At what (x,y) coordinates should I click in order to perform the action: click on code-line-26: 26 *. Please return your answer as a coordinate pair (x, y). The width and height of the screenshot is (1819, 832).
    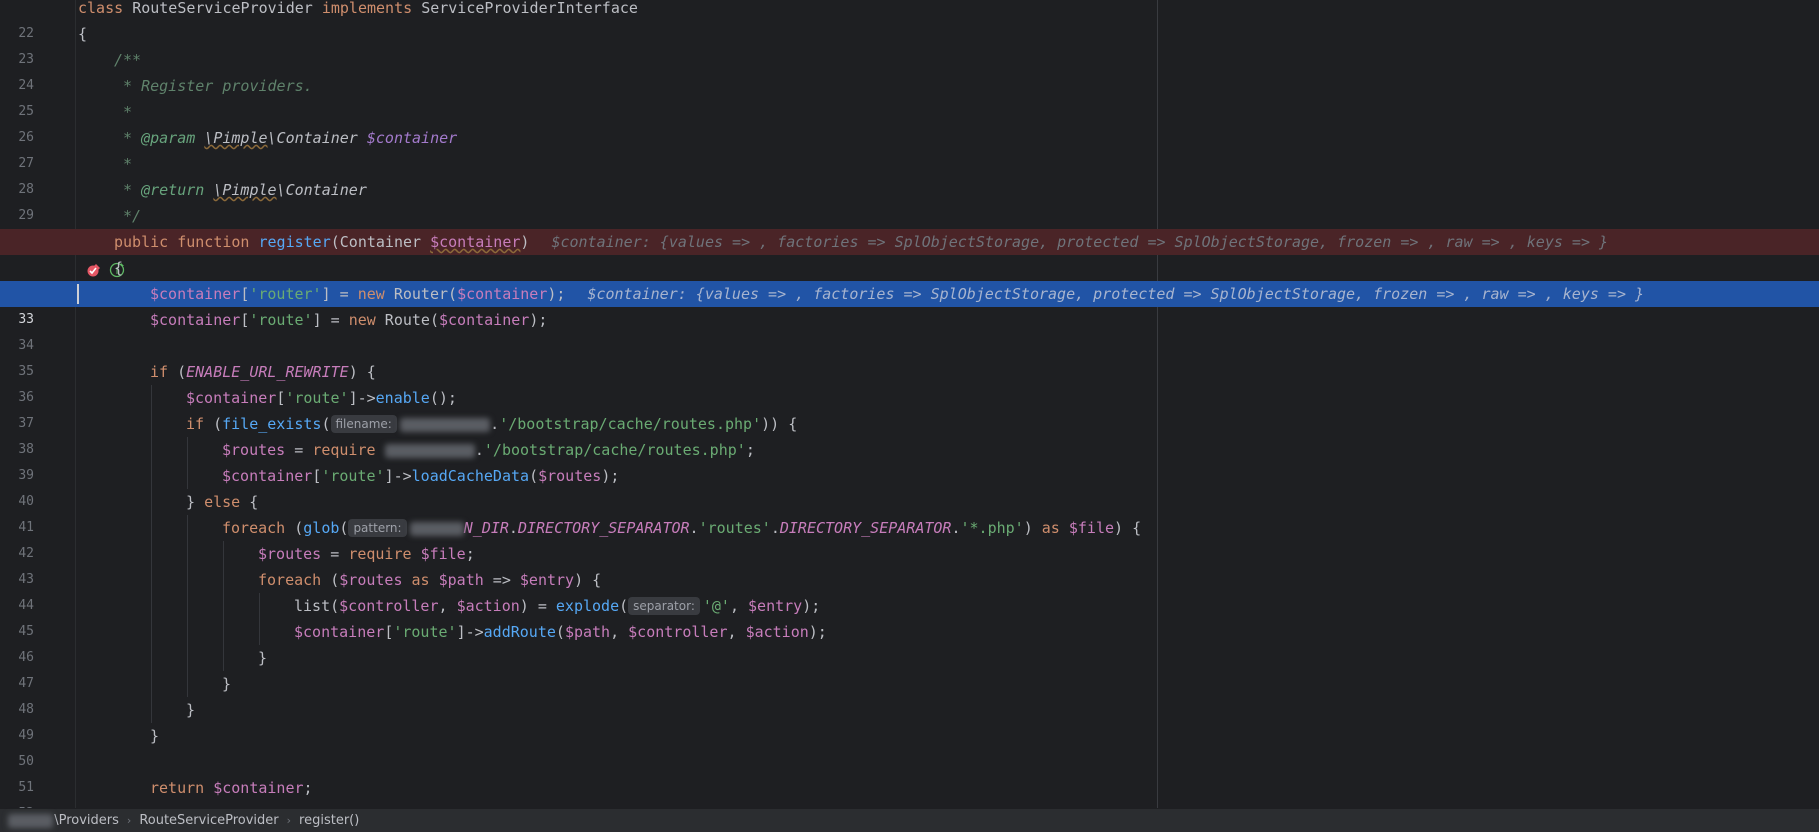
    Looking at the image, I should click on (909, 122).